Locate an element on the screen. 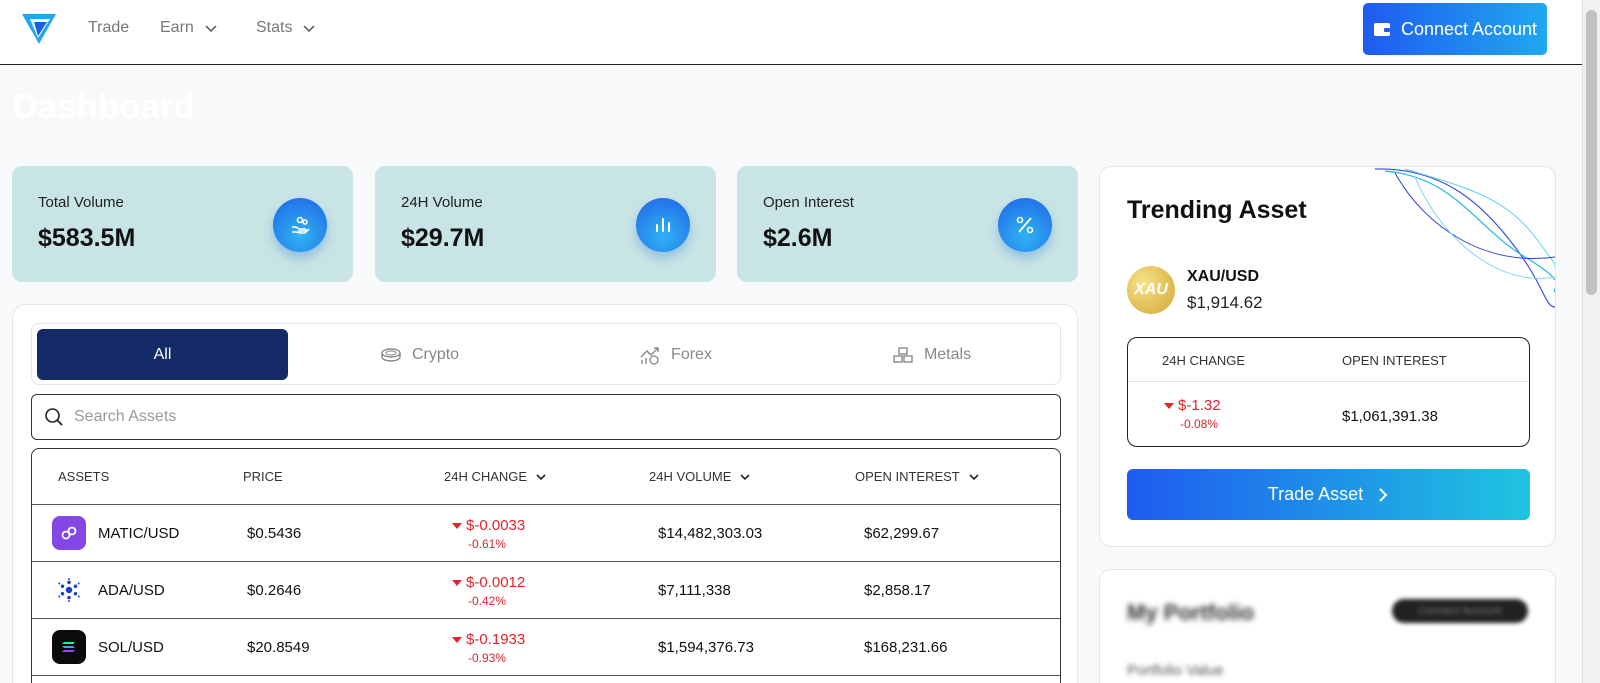  polygon-icon is located at coordinates (69, 533).